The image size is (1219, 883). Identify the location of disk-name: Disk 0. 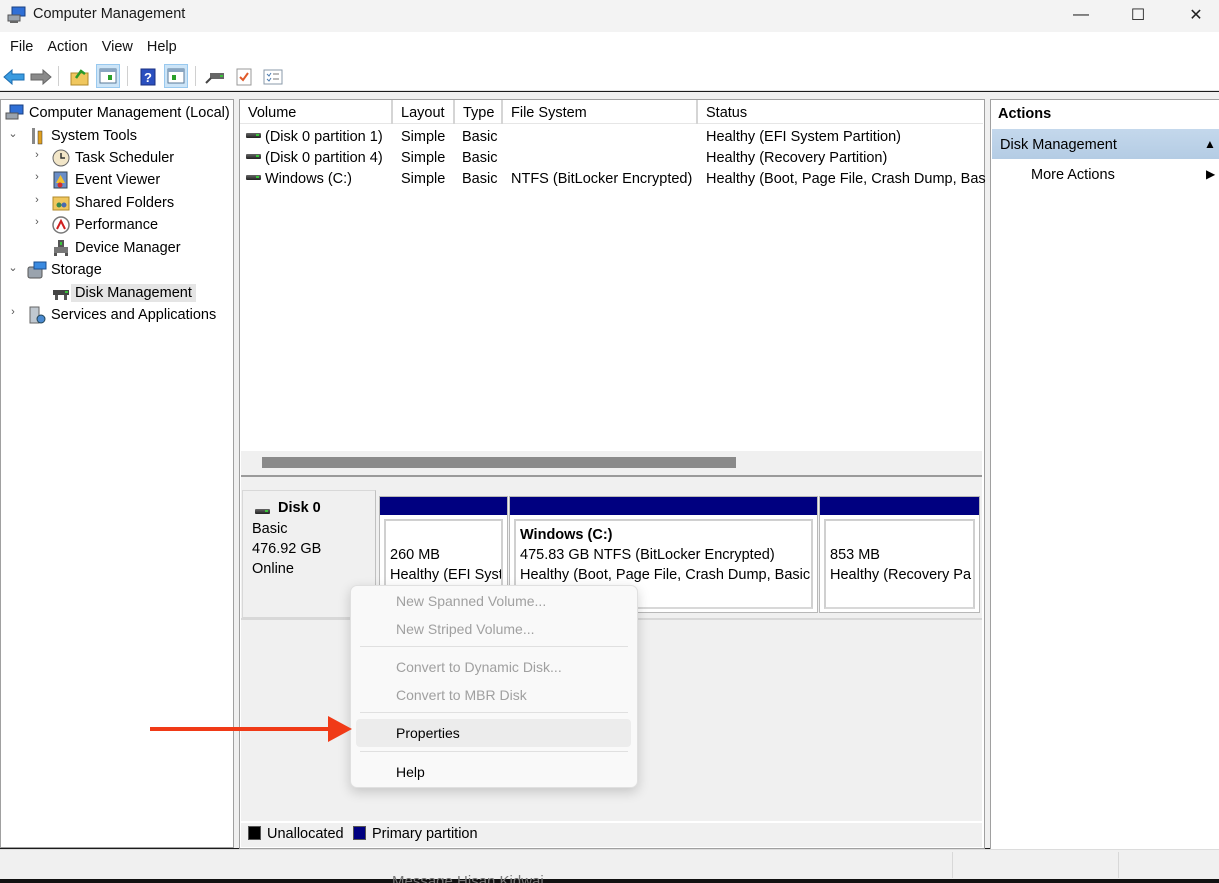
(299, 508).